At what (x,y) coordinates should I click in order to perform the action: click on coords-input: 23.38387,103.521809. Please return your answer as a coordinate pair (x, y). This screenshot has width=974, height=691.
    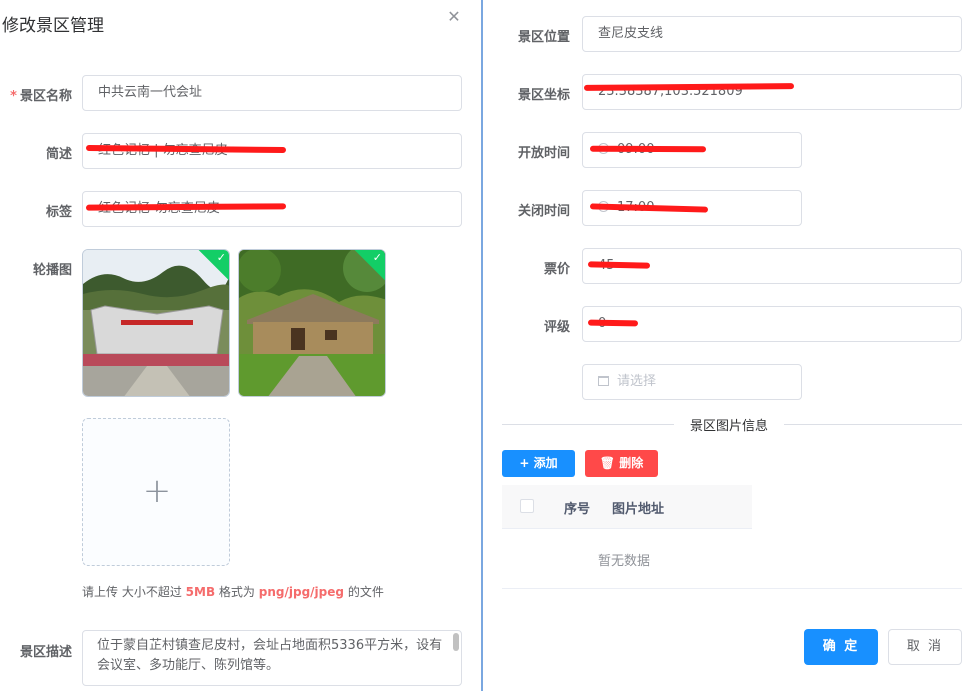
    Looking at the image, I should click on (772, 92).